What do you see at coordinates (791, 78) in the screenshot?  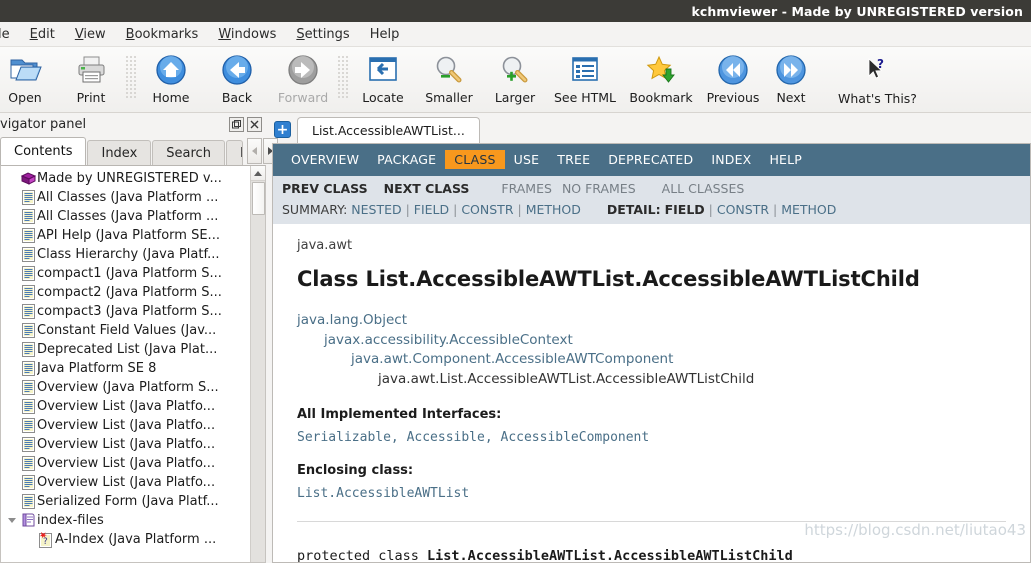 I see `toolbar-next-button: Next` at bounding box center [791, 78].